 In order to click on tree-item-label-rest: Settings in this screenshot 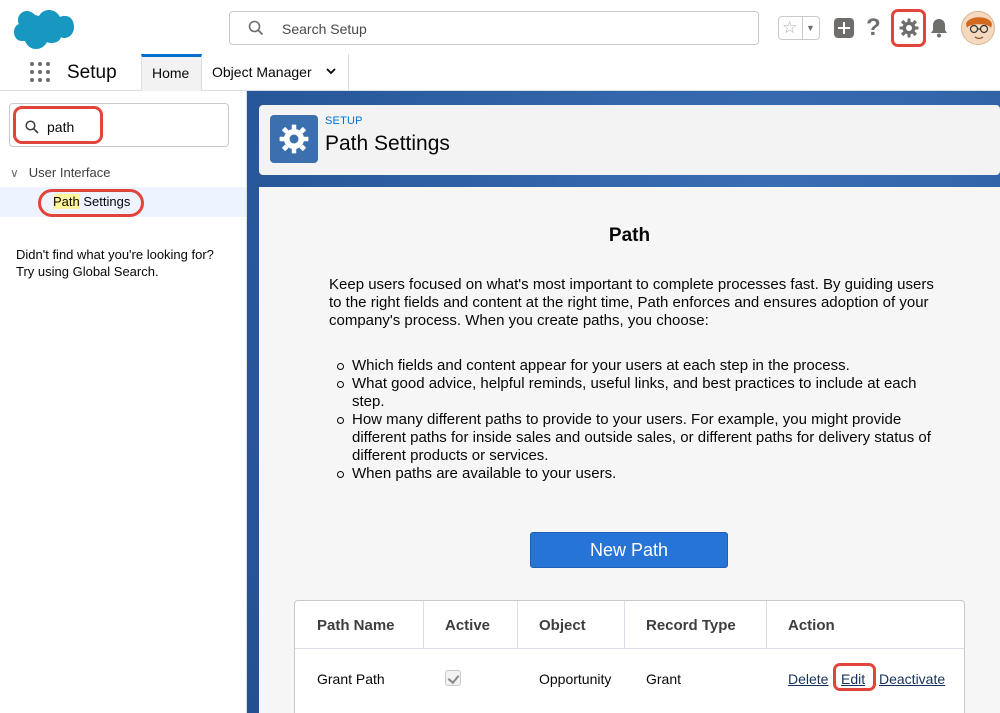, I will do `click(105, 201)`.